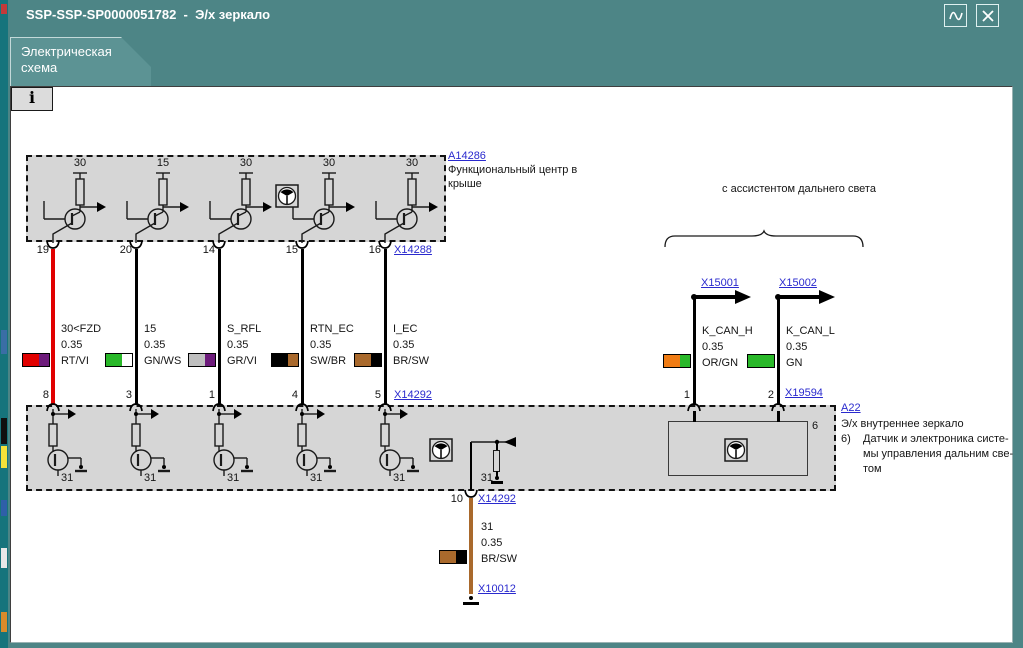  What do you see at coordinates (872, 469) in the screenshot?
I see `note-line: том` at bounding box center [872, 469].